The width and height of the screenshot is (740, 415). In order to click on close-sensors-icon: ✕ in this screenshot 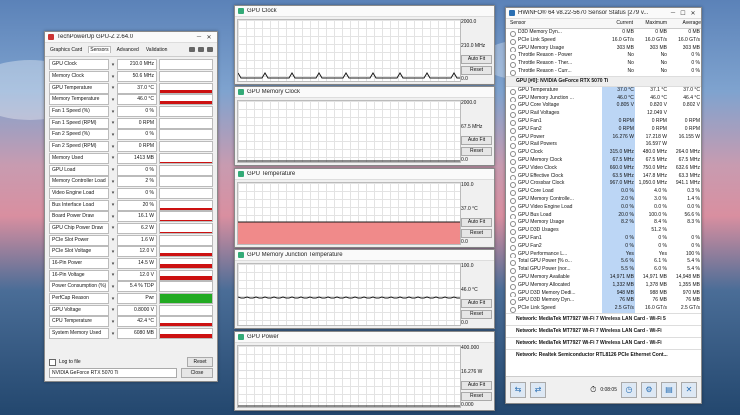, I will do `click(689, 390)`.